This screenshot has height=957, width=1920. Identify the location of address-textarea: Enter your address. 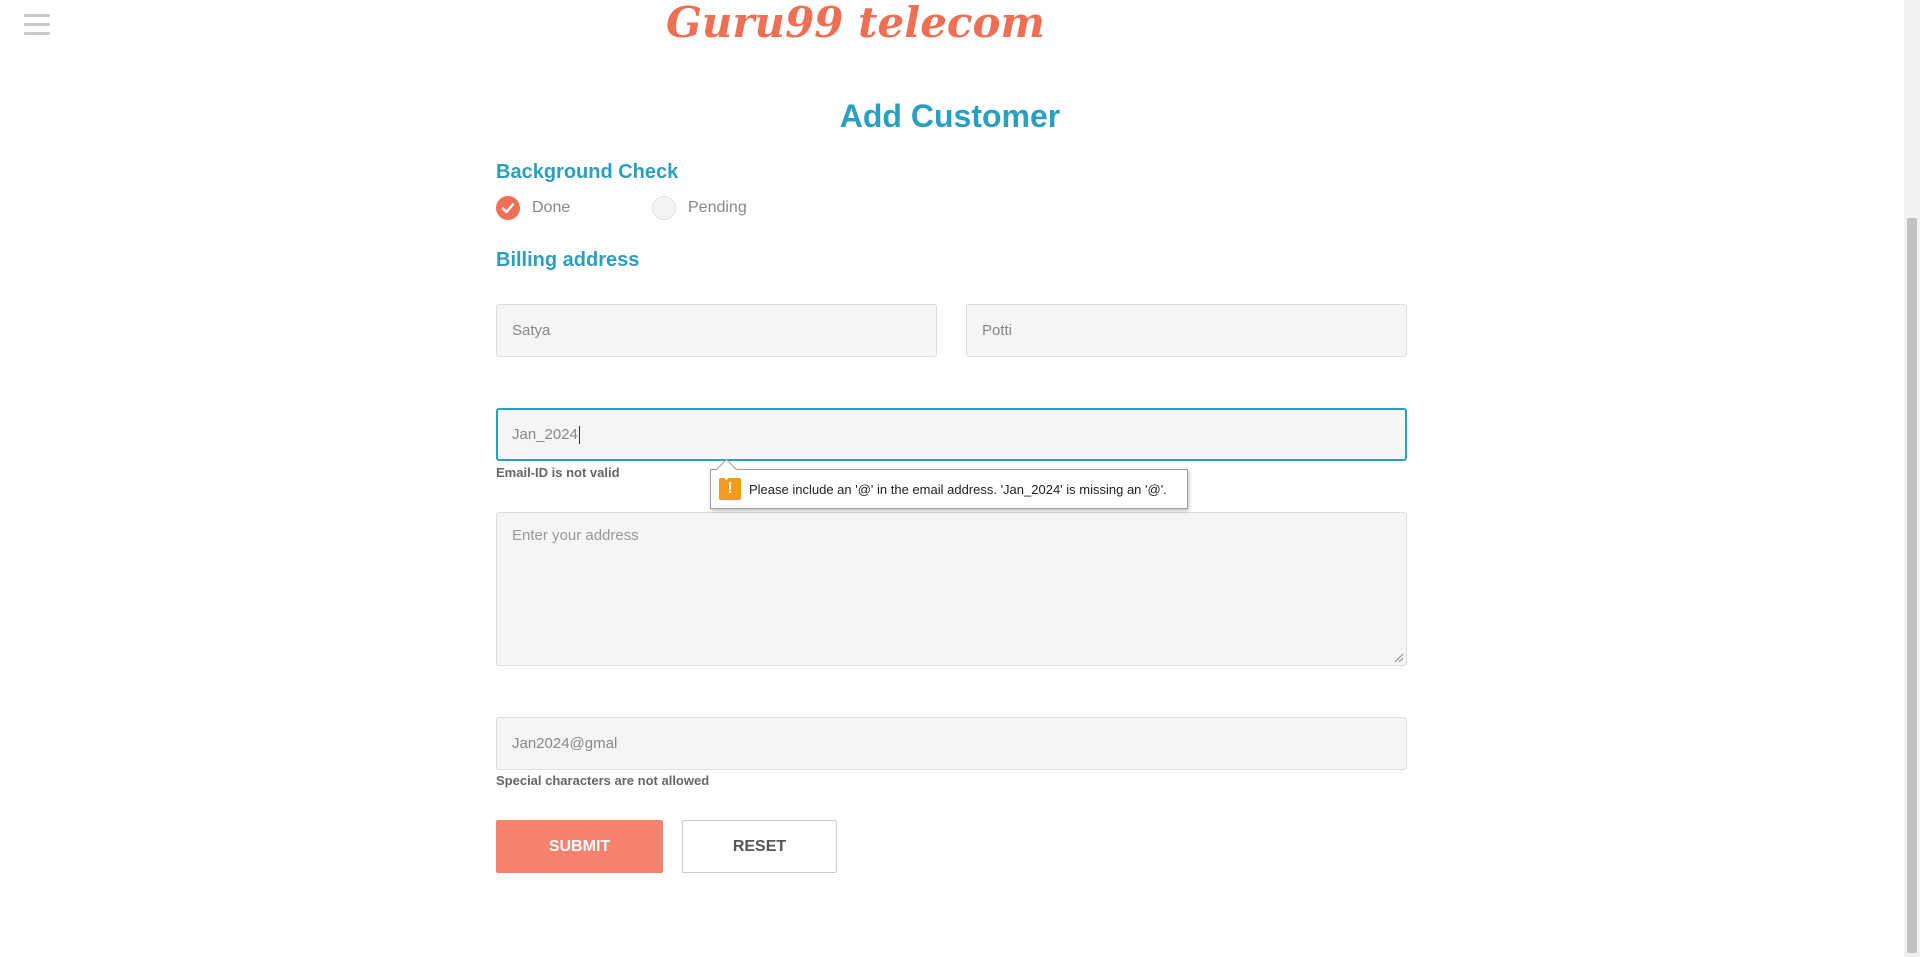
(951, 589).